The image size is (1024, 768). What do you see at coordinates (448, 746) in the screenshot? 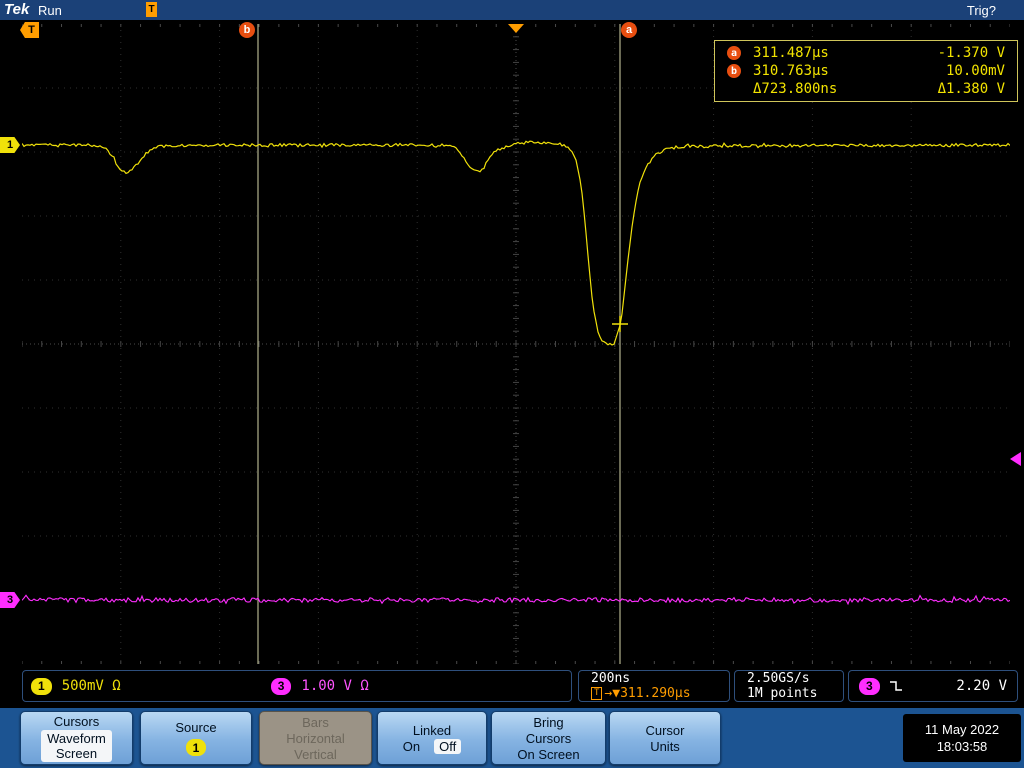
I see `option-off: Off` at bounding box center [448, 746].